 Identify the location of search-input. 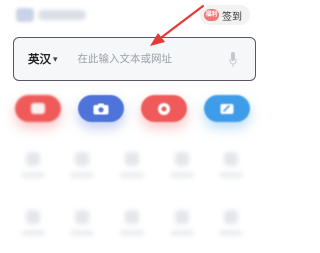
(142, 59).